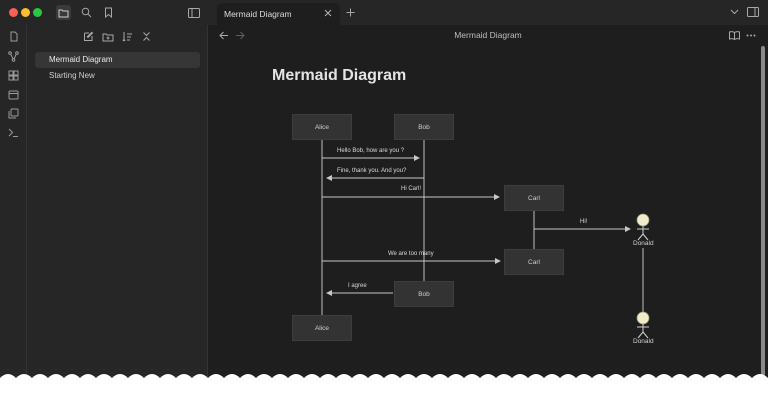  Describe the element at coordinates (584, 222) in the screenshot. I see `message-label-4: Hi!` at that location.